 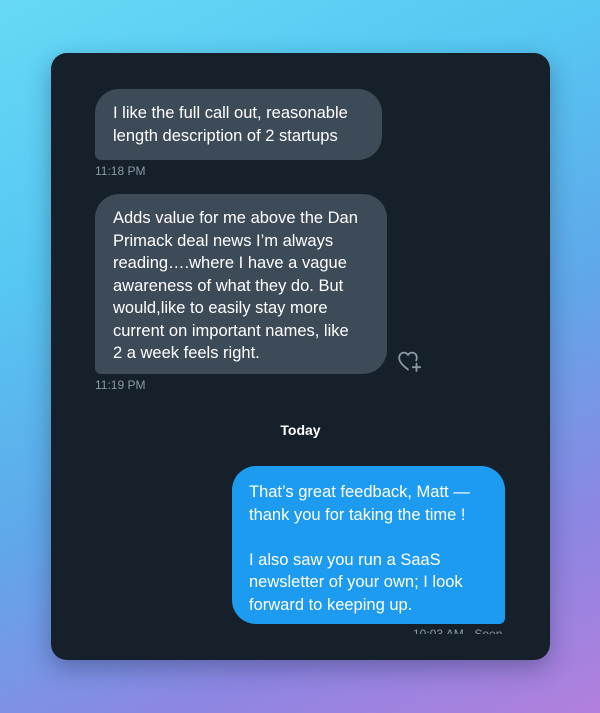 What do you see at coordinates (457, 631) in the screenshot?
I see `message-timestamp-seen: 10:03 AM · Seen` at bounding box center [457, 631].